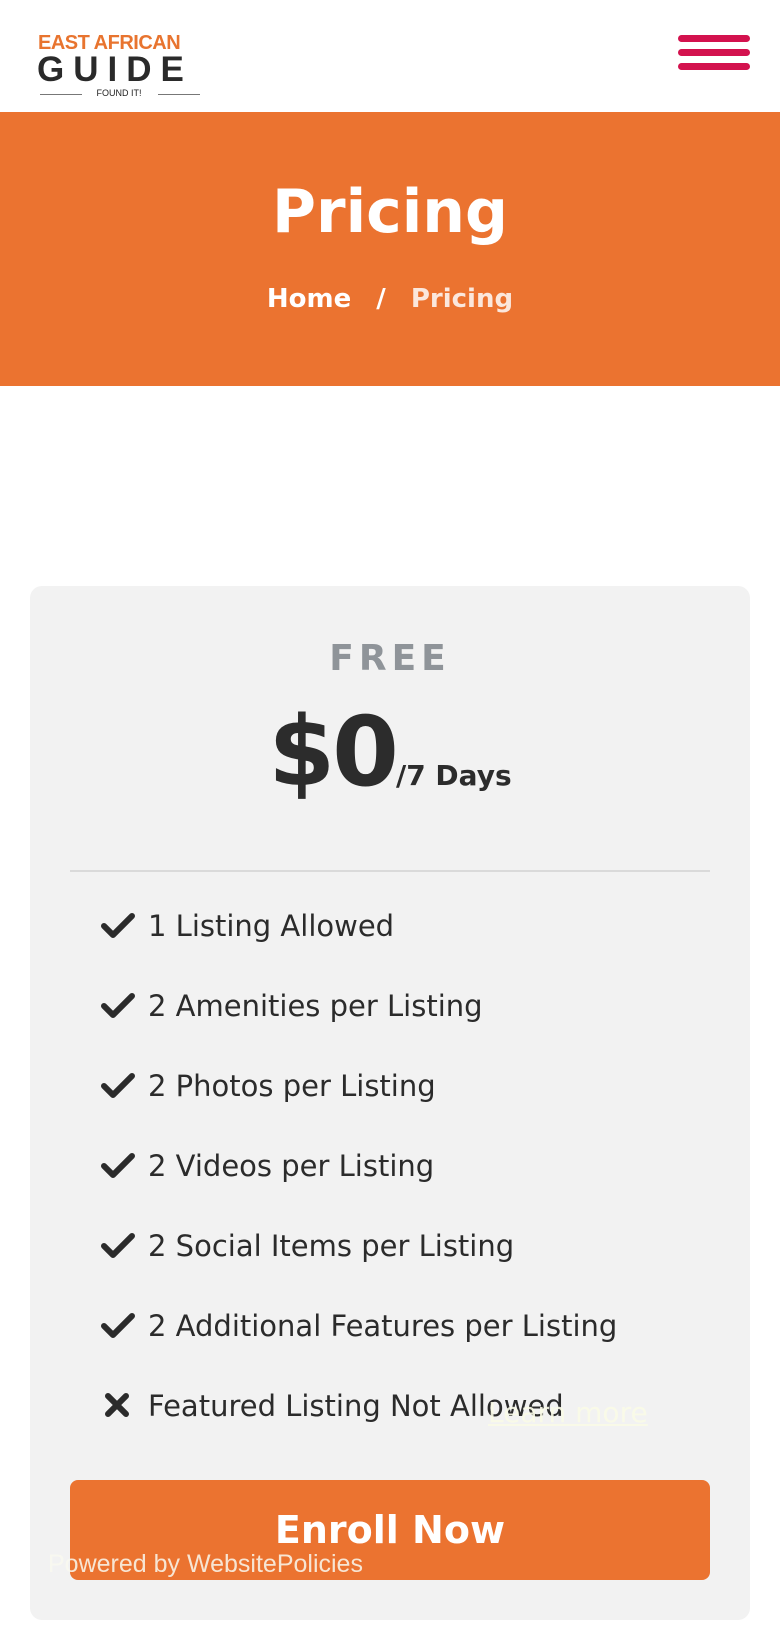 Image resolution: width=780 pixels, height=1640 pixels. What do you see at coordinates (383, 1326) in the screenshot?
I see `feature-label: 2 Additional Features per Listing` at bounding box center [383, 1326].